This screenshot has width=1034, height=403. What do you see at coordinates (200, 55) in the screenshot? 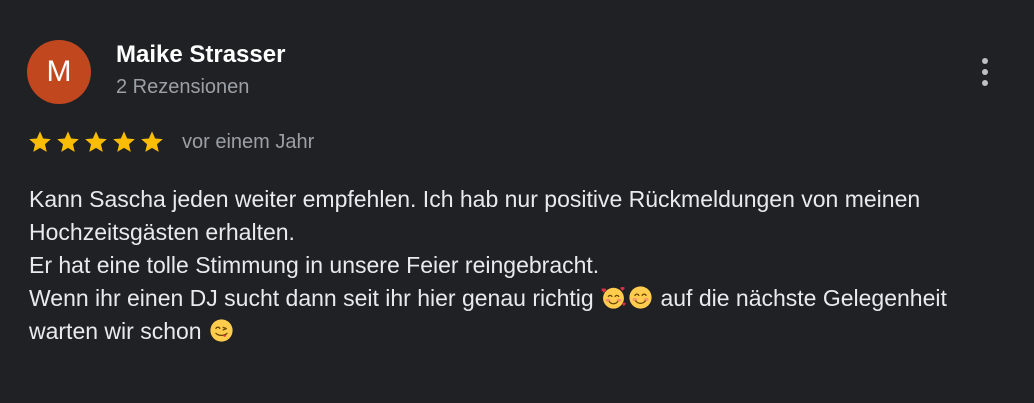
I see `author-name: Maike Strasser` at bounding box center [200, 55].